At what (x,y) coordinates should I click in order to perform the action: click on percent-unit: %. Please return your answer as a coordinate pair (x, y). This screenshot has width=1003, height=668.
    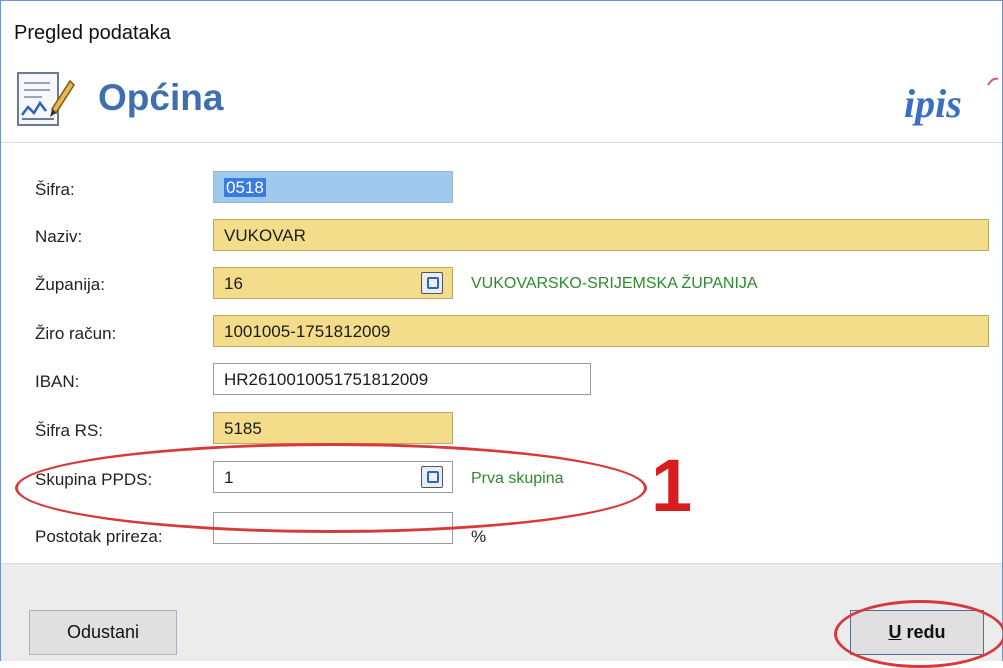
    Looking at the image, I should click on (479, 536).